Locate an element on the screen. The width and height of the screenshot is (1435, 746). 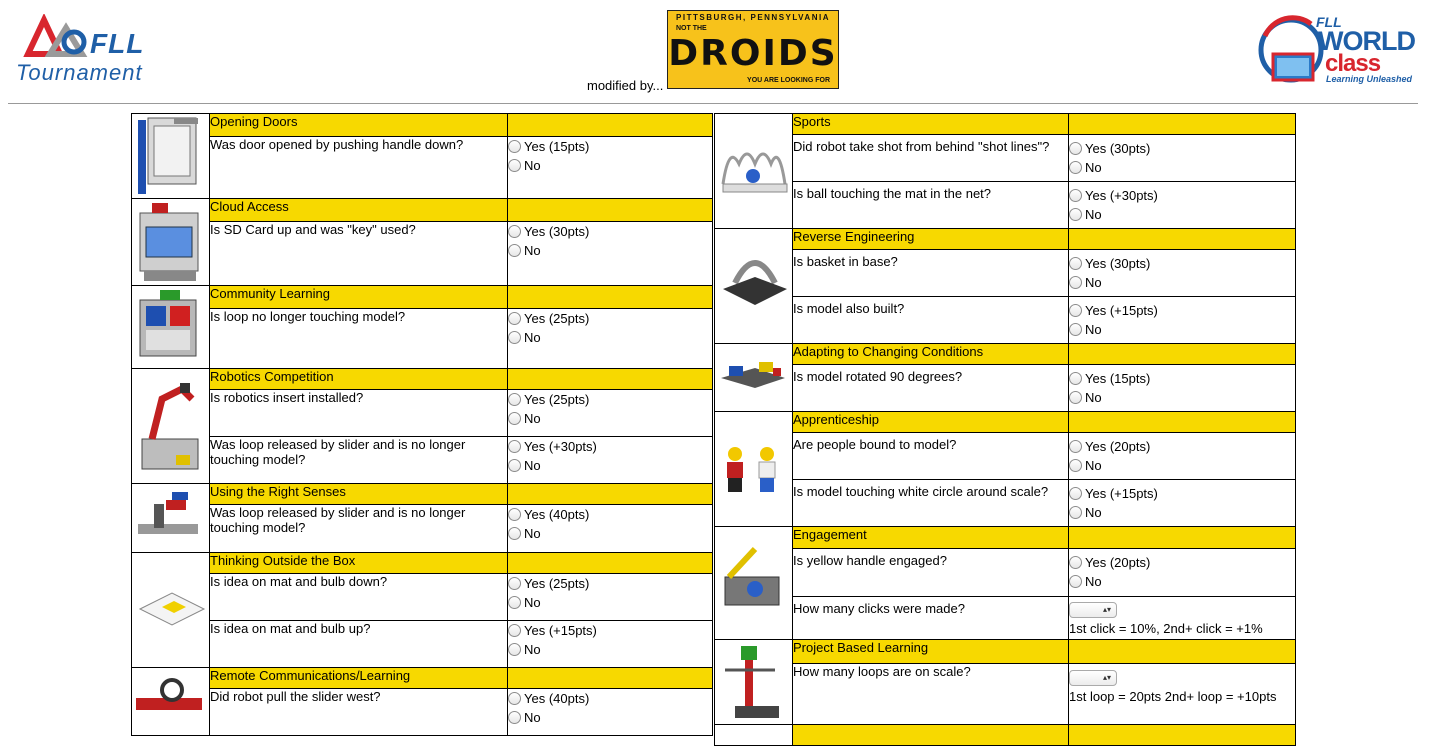
mission-title: Robotics Competition is located at coordinates (358, 379).